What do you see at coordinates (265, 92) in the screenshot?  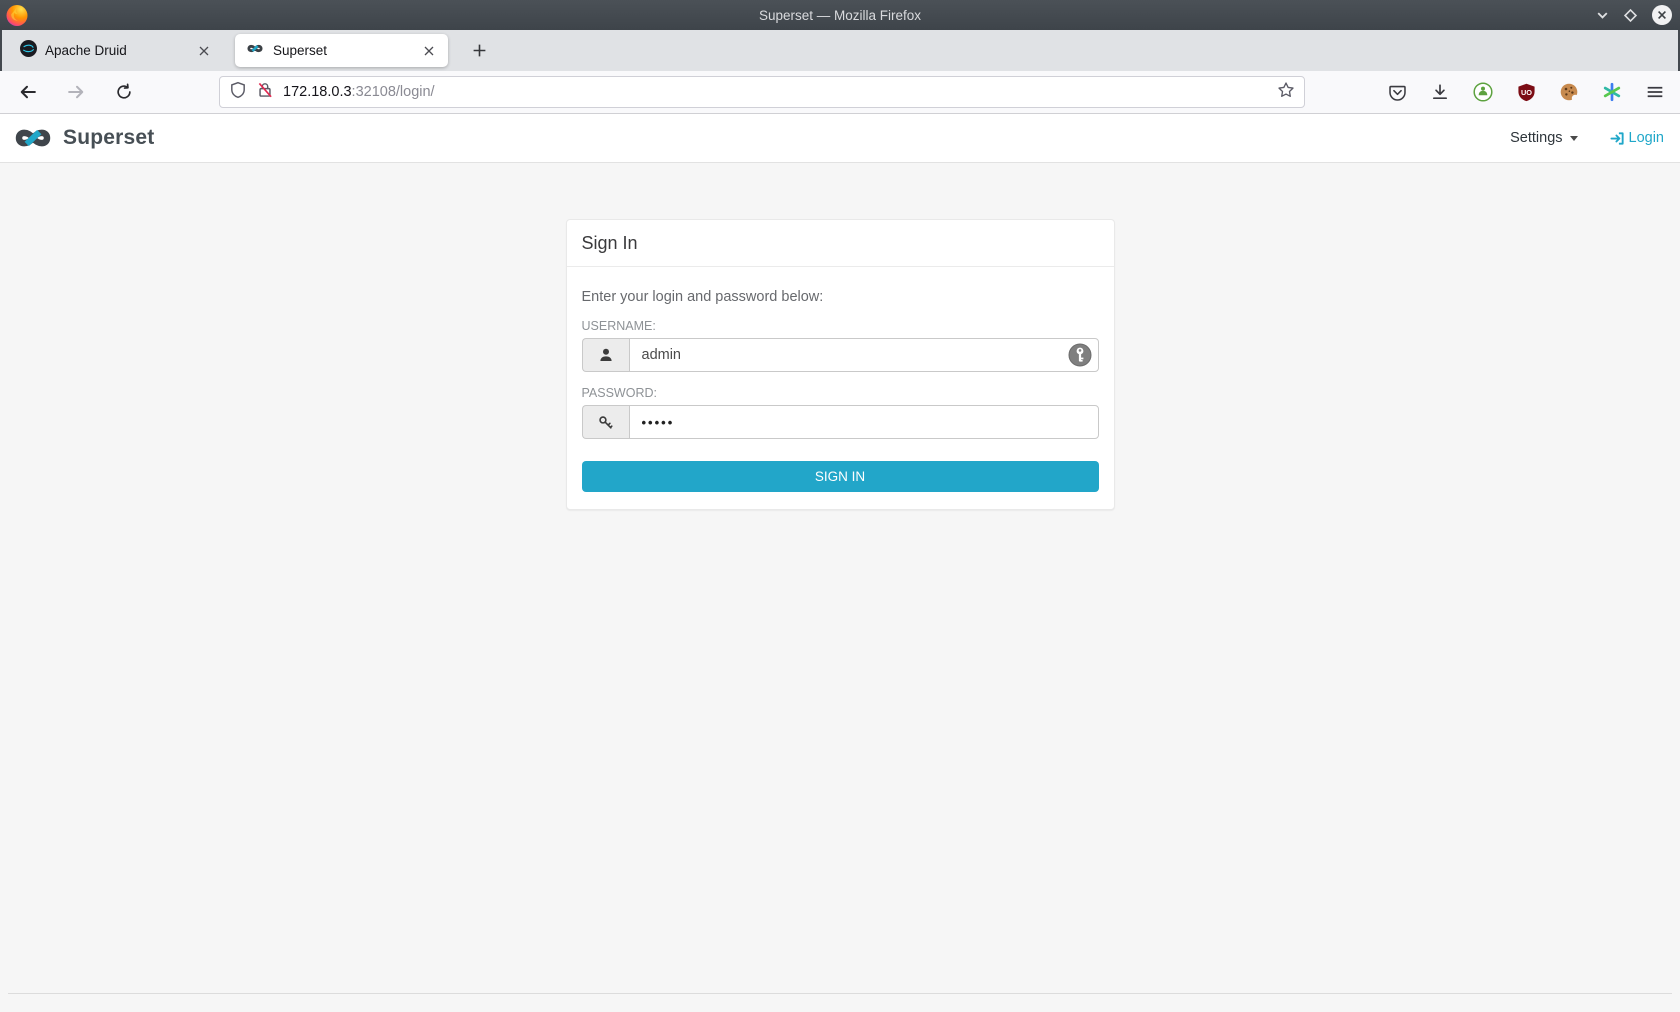 I see `insecure-connection-icon` at bounding box center [265, 92].